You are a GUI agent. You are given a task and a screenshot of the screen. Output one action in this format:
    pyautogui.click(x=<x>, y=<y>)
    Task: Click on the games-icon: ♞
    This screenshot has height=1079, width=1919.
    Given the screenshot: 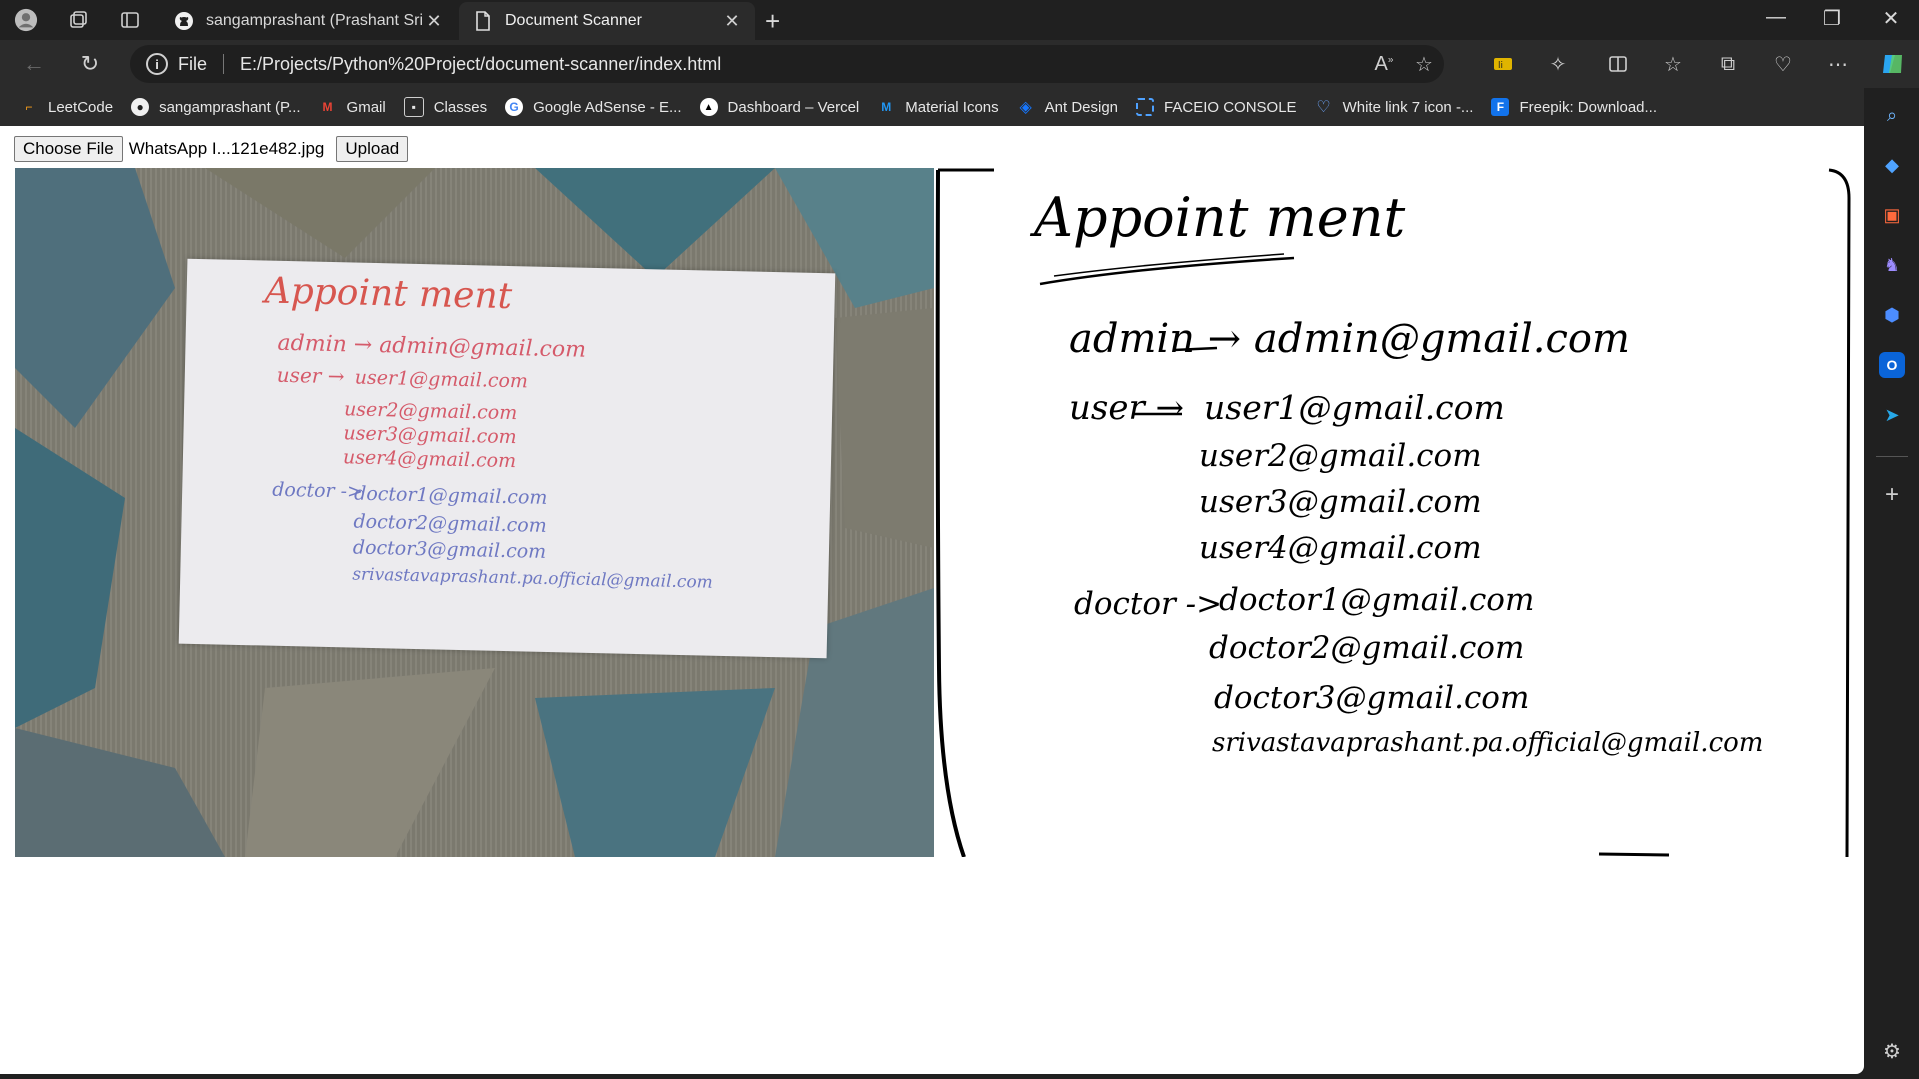 What is the action you would take?
    pyautogui.click(x=1892, y=265)
    